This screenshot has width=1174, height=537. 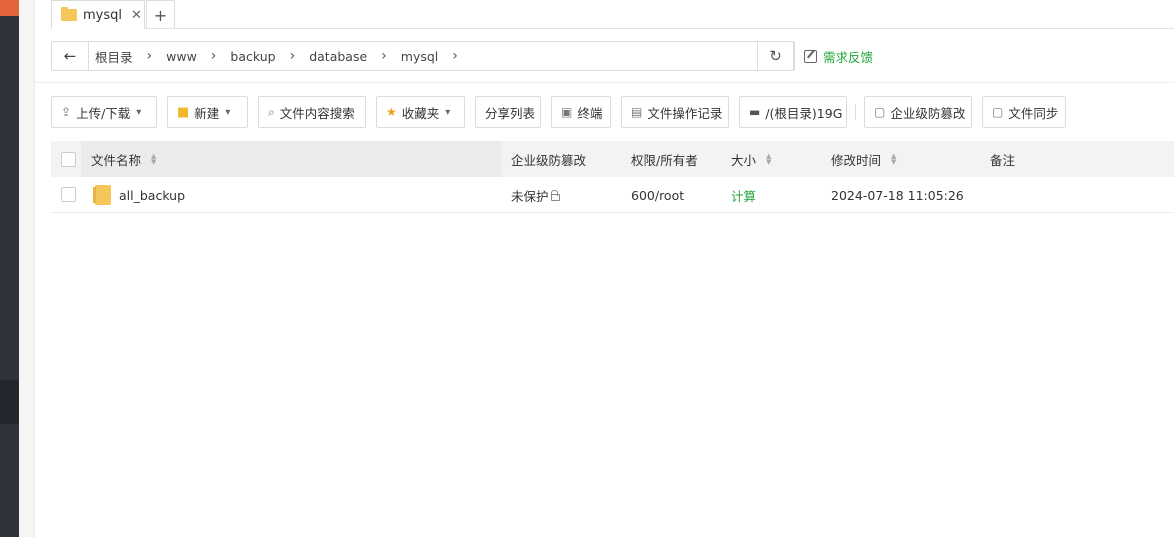 What do you see at coordinates (612, 14) in the screenshot?
I see `tab-bar: mysql ✕ +` at bounding box center [612, 14].